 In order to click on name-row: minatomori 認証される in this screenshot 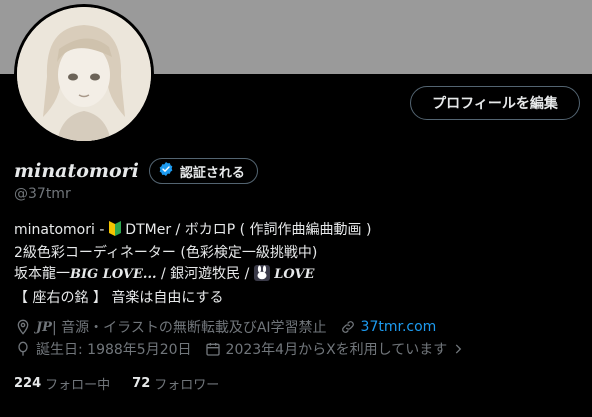, I will do `click(136, 171)`.